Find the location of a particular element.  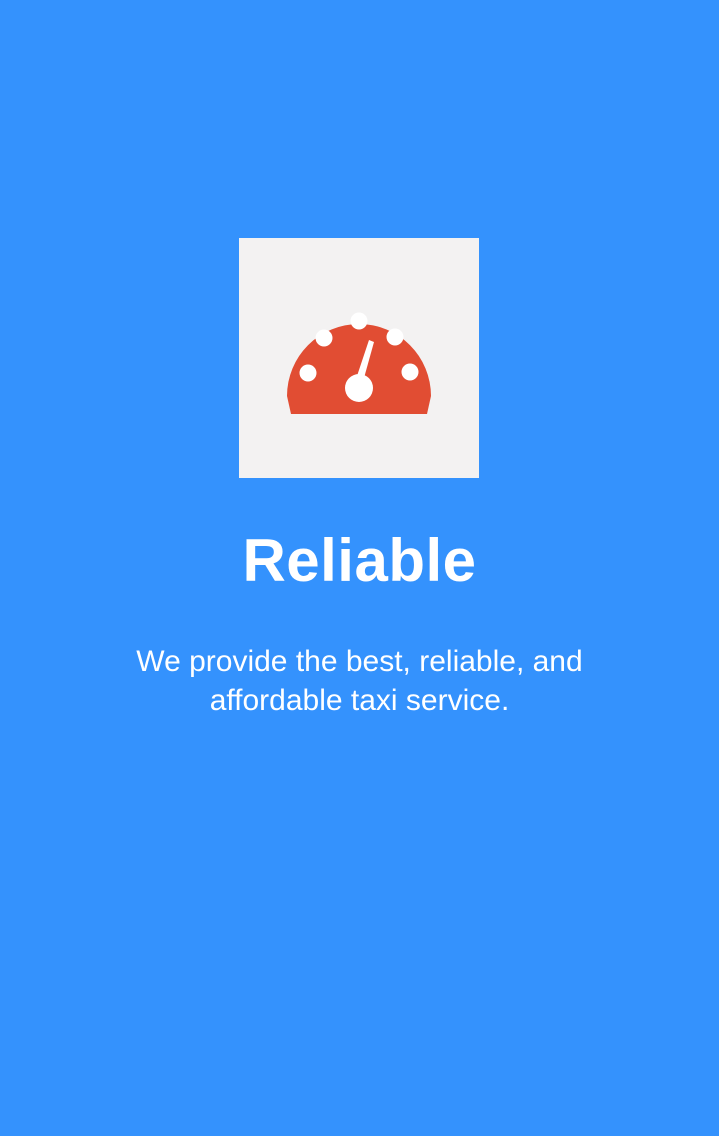

onboarding-title: Reliable is located at coordinates (359, 560).